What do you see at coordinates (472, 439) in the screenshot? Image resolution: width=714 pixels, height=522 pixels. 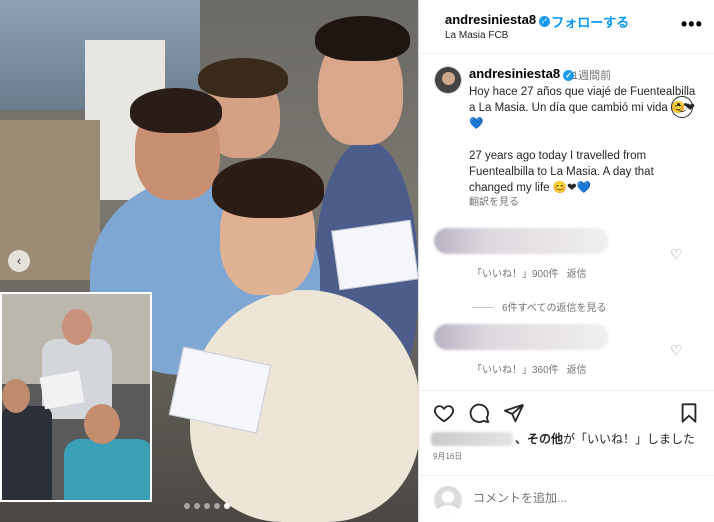 I see `liker-blurred-name` at bounding box center [472, 439].